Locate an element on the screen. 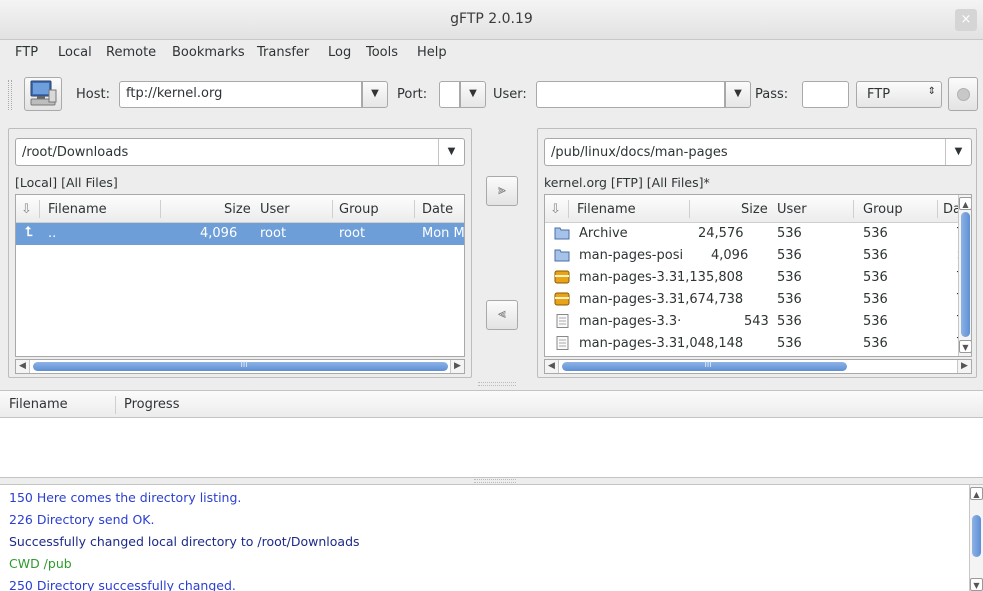  table-row: man-pages-3.3· 1,048,148 536 536 Th is located at coordinates (758, 344).